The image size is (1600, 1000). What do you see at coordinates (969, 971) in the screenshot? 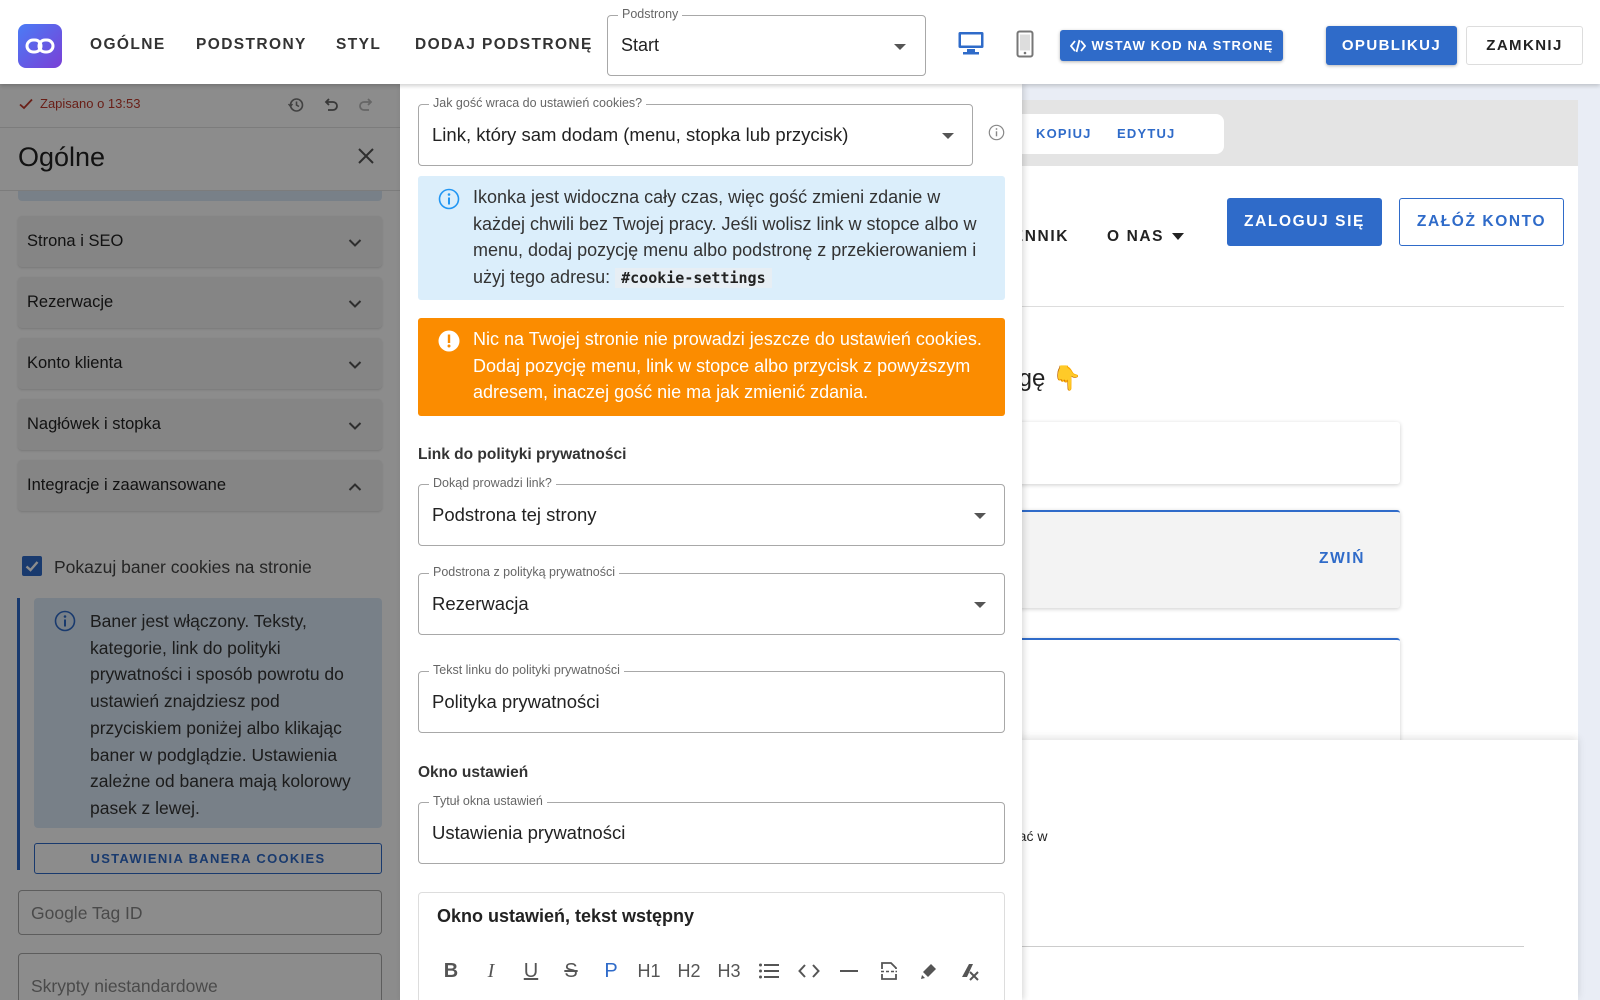
I see `clear-format-icon` at bounding box center [969, 971].